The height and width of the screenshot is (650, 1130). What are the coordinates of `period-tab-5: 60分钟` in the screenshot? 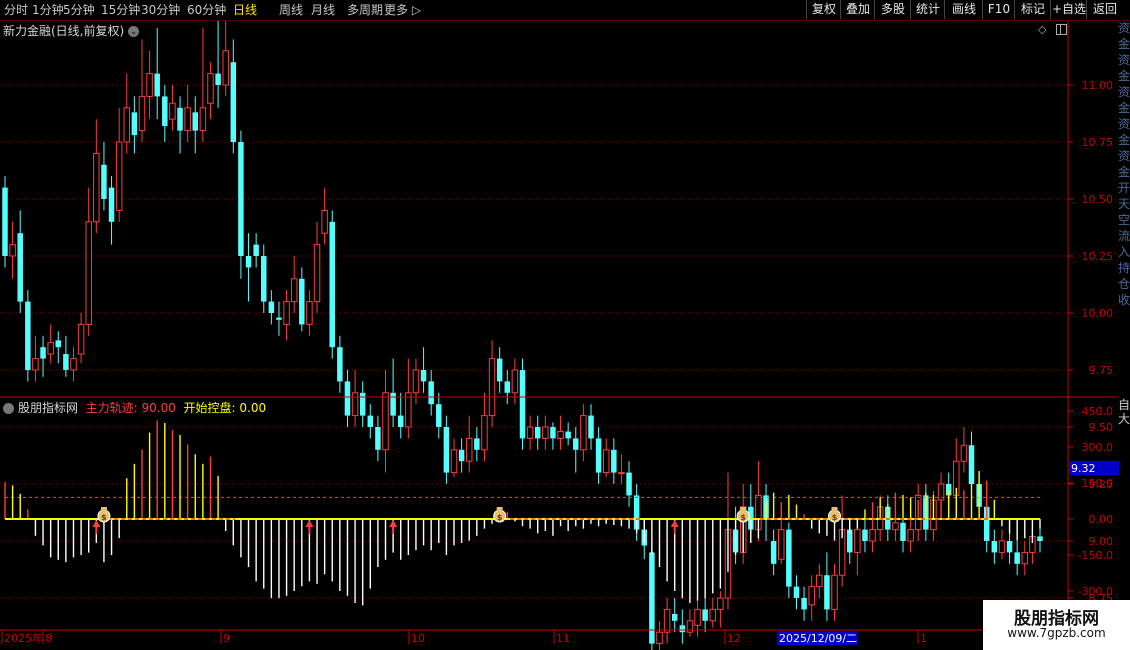 It's located at (206, 10).